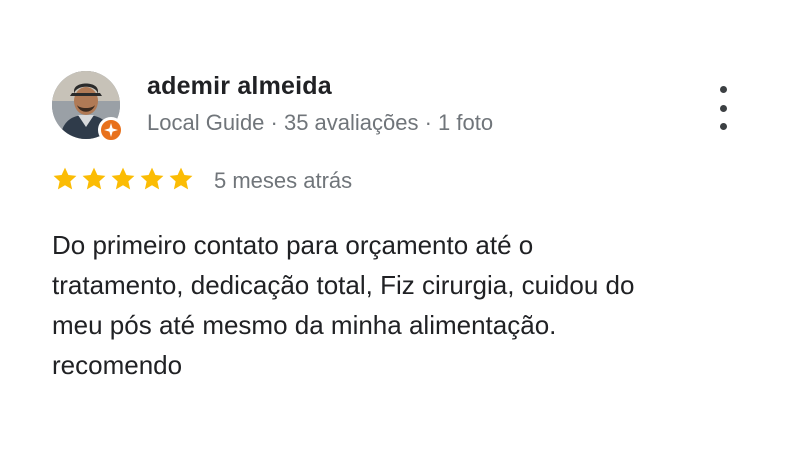 The height and width of the screenshot is (450, 800). What do you see at coordinates (117, 365) in the screenshot?
I see `review-text-line: recomendo` at bounding box center [117, 365].